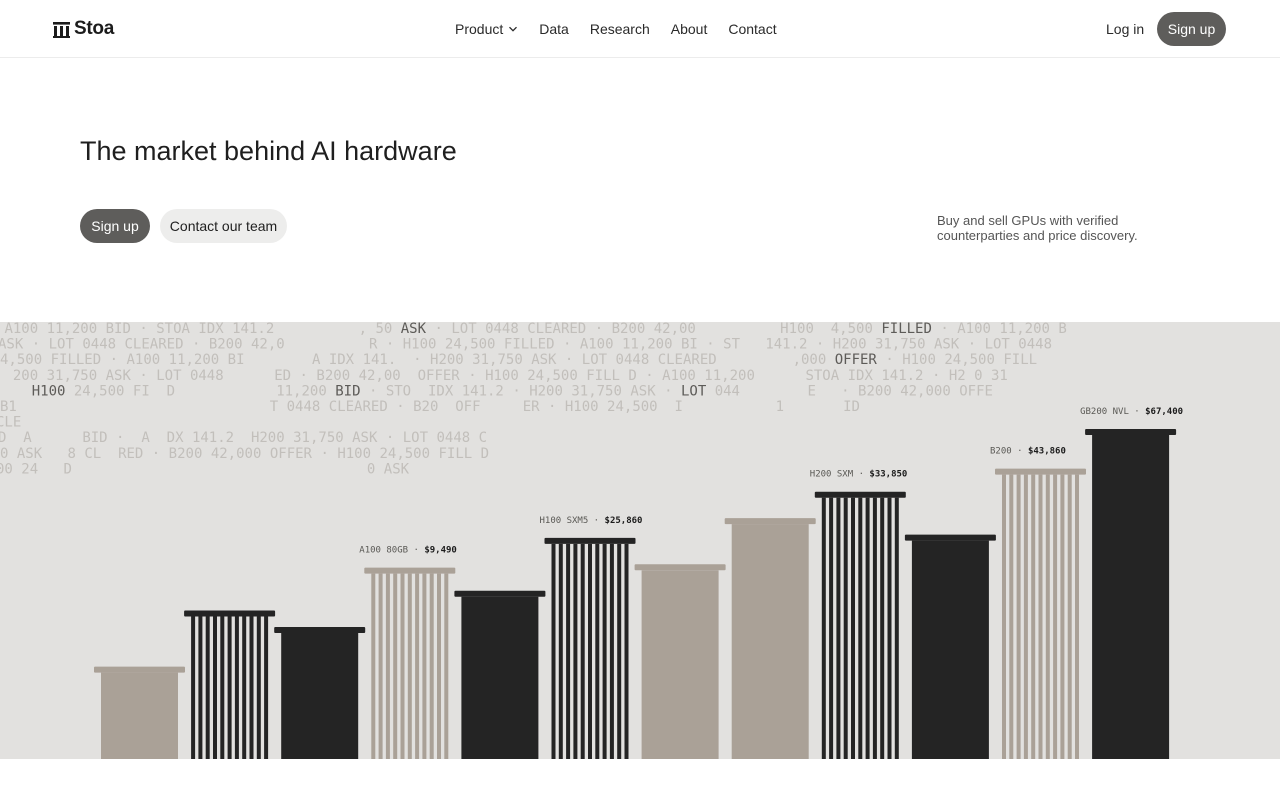 This screenshot has height=800, width=1280. What do you see at coordinates (513, 29) in the screenshot?
I see `chevron-down-icon` at bounding box center [513, 29].